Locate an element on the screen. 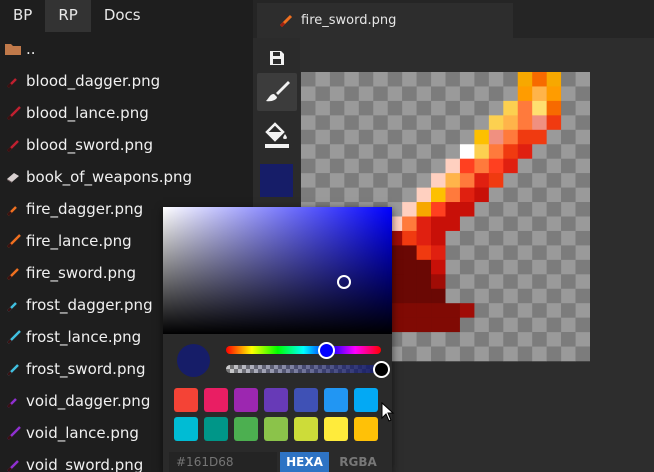 This screenshot has width=654, height=472. tab-bp: BP is located at coordinates (22, 16).